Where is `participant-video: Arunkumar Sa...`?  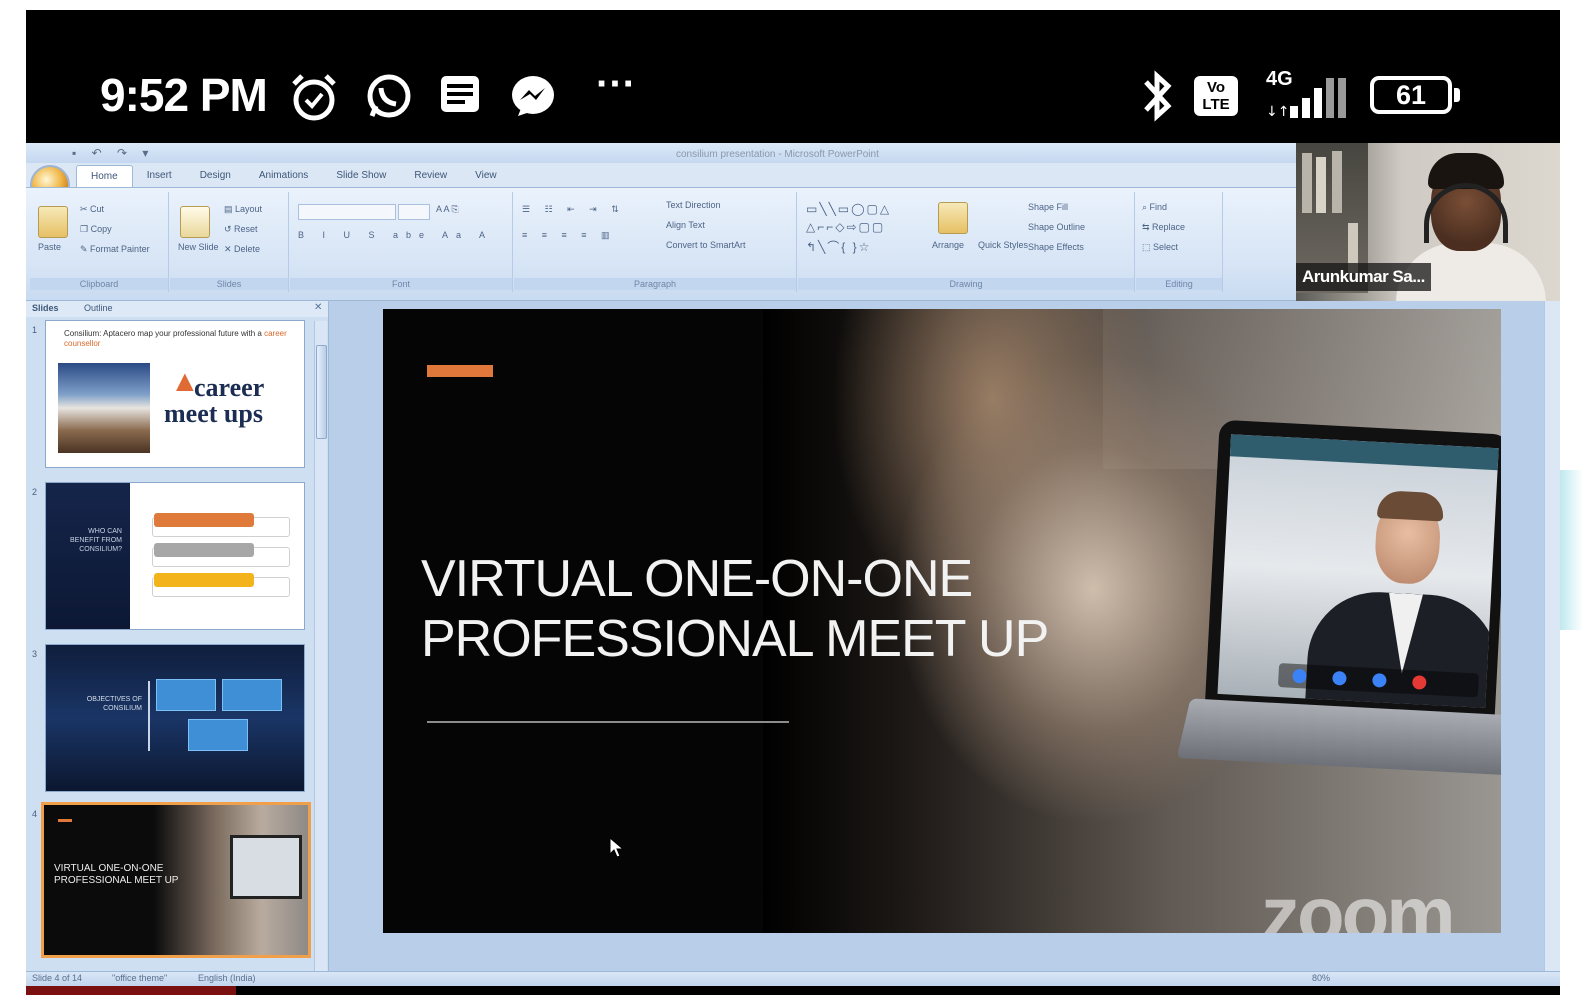 participant-video: Arunkumar Sa... is located at coordinates (1428, 223).